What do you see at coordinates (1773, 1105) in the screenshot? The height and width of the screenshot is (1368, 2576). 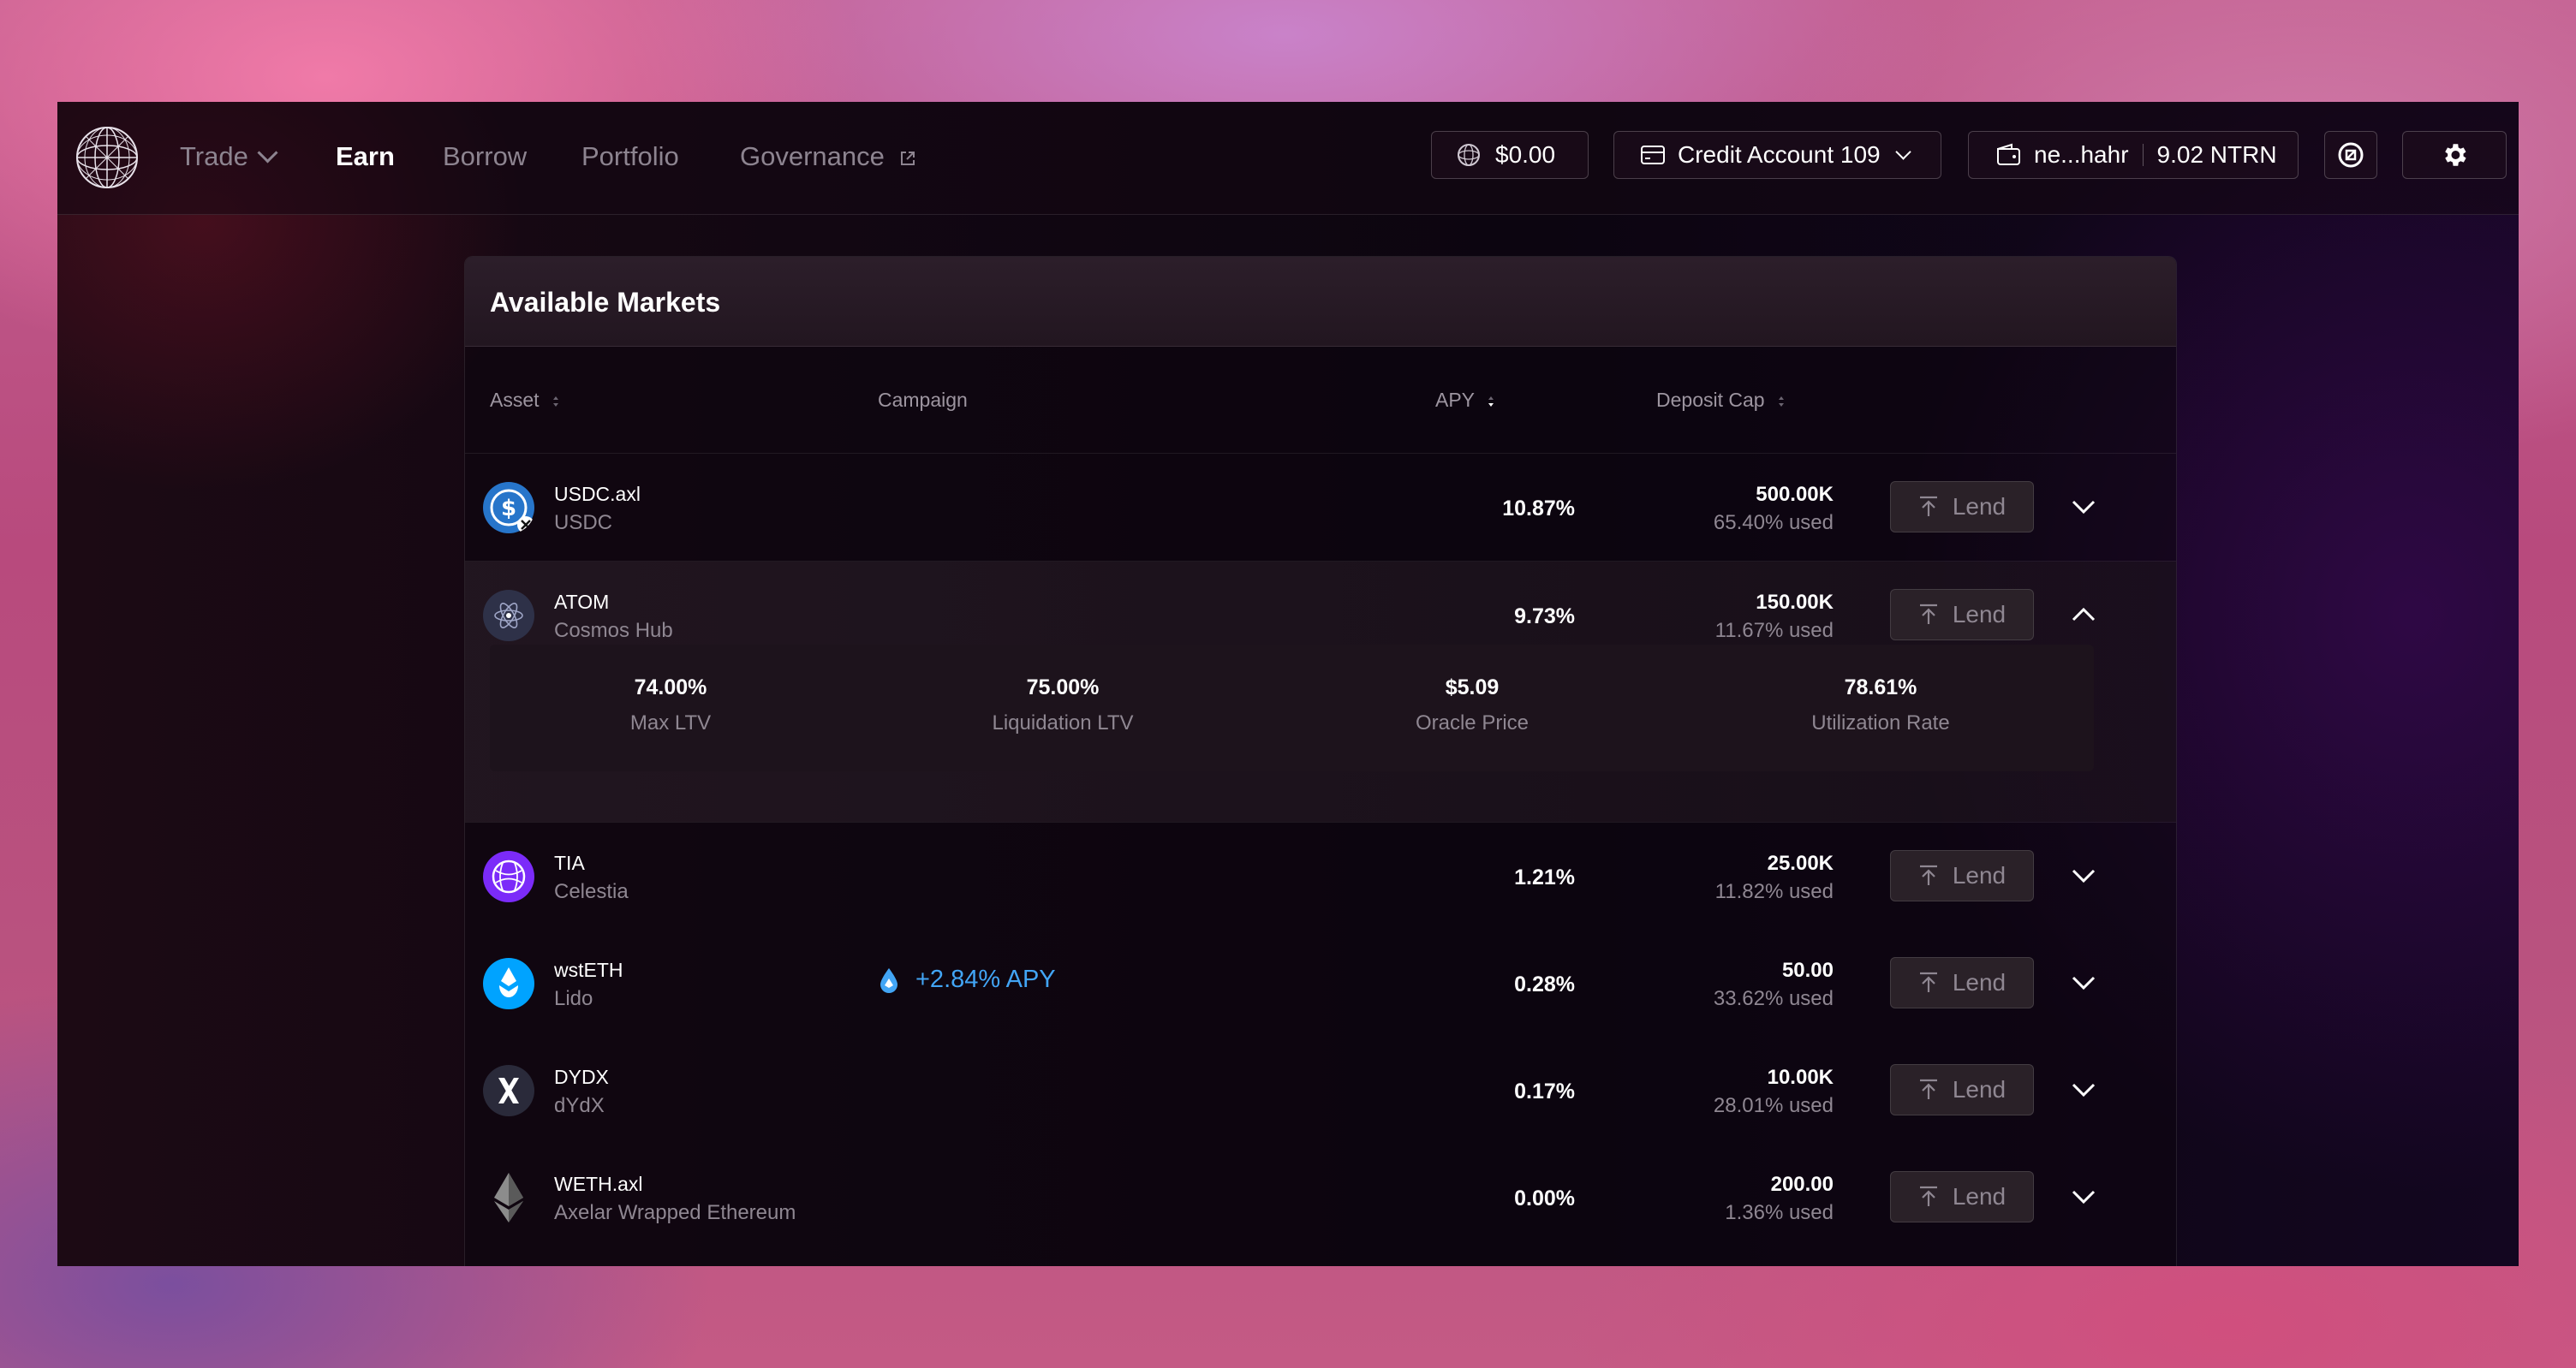 I see `deposit-cap-used: 28.01% used` at bounding box center [1773, 1105].